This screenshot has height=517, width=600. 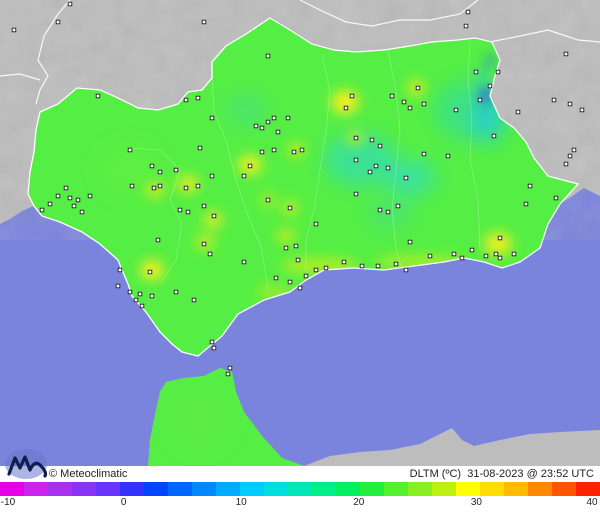 What do you see at coordinates (123, 502) in the screenshot?
I see `color-scale-tick-label: 0` at bounding box center [123, 502].